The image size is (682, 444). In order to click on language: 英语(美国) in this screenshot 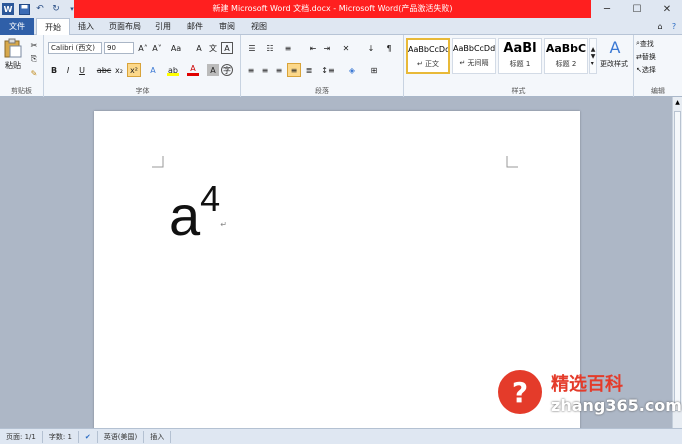, I will do `click(121, 436)`.